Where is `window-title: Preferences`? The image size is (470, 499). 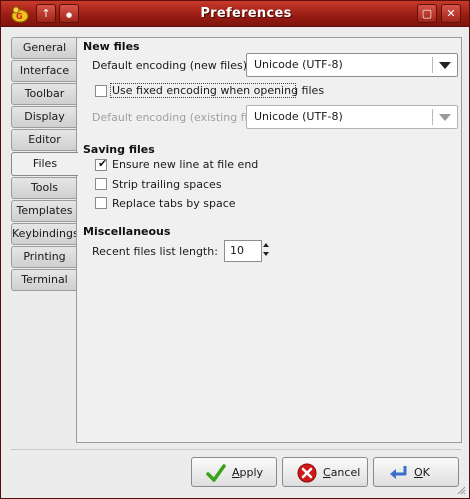 window-title: Preferences is located at coordinates (246, 13).